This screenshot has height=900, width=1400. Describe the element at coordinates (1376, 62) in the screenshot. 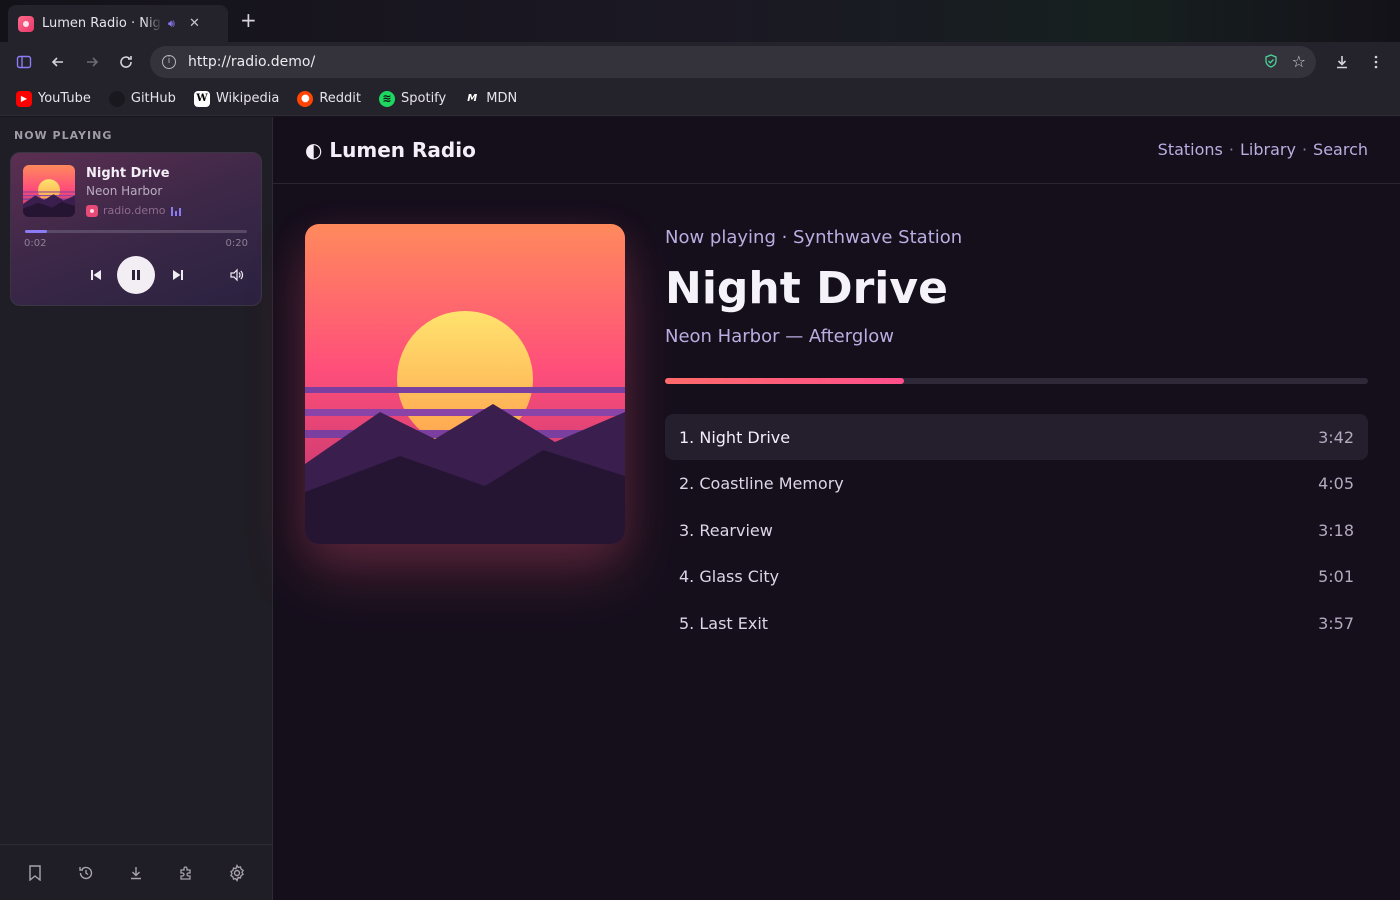

I see `menu-kebab-icon` at that location.